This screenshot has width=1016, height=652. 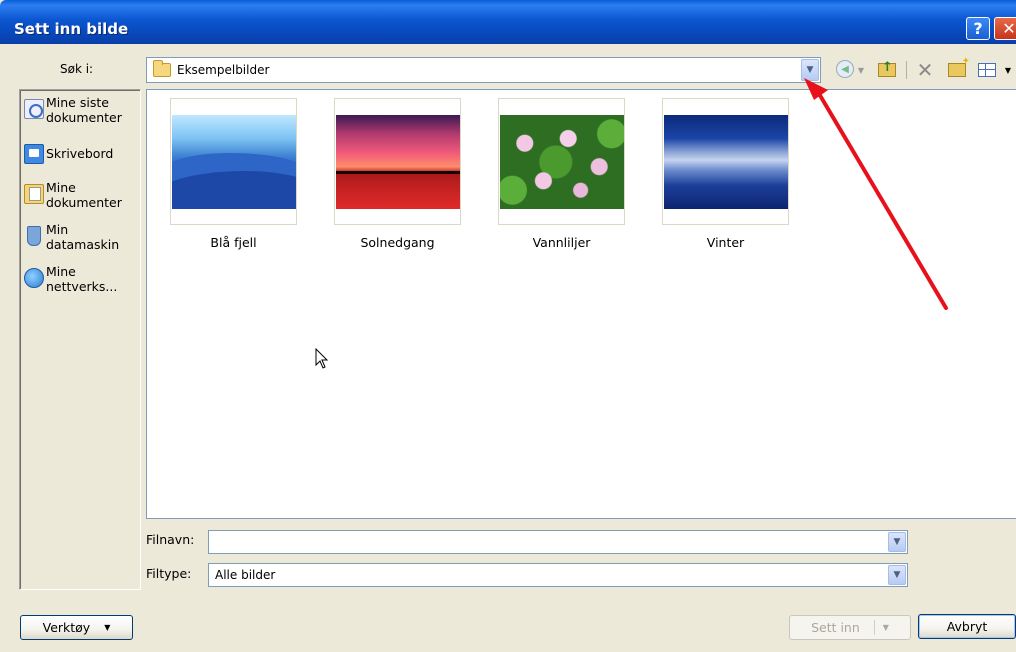 I want to click on place-label: Mine siste dokumenter, so click(x=84, y=110).